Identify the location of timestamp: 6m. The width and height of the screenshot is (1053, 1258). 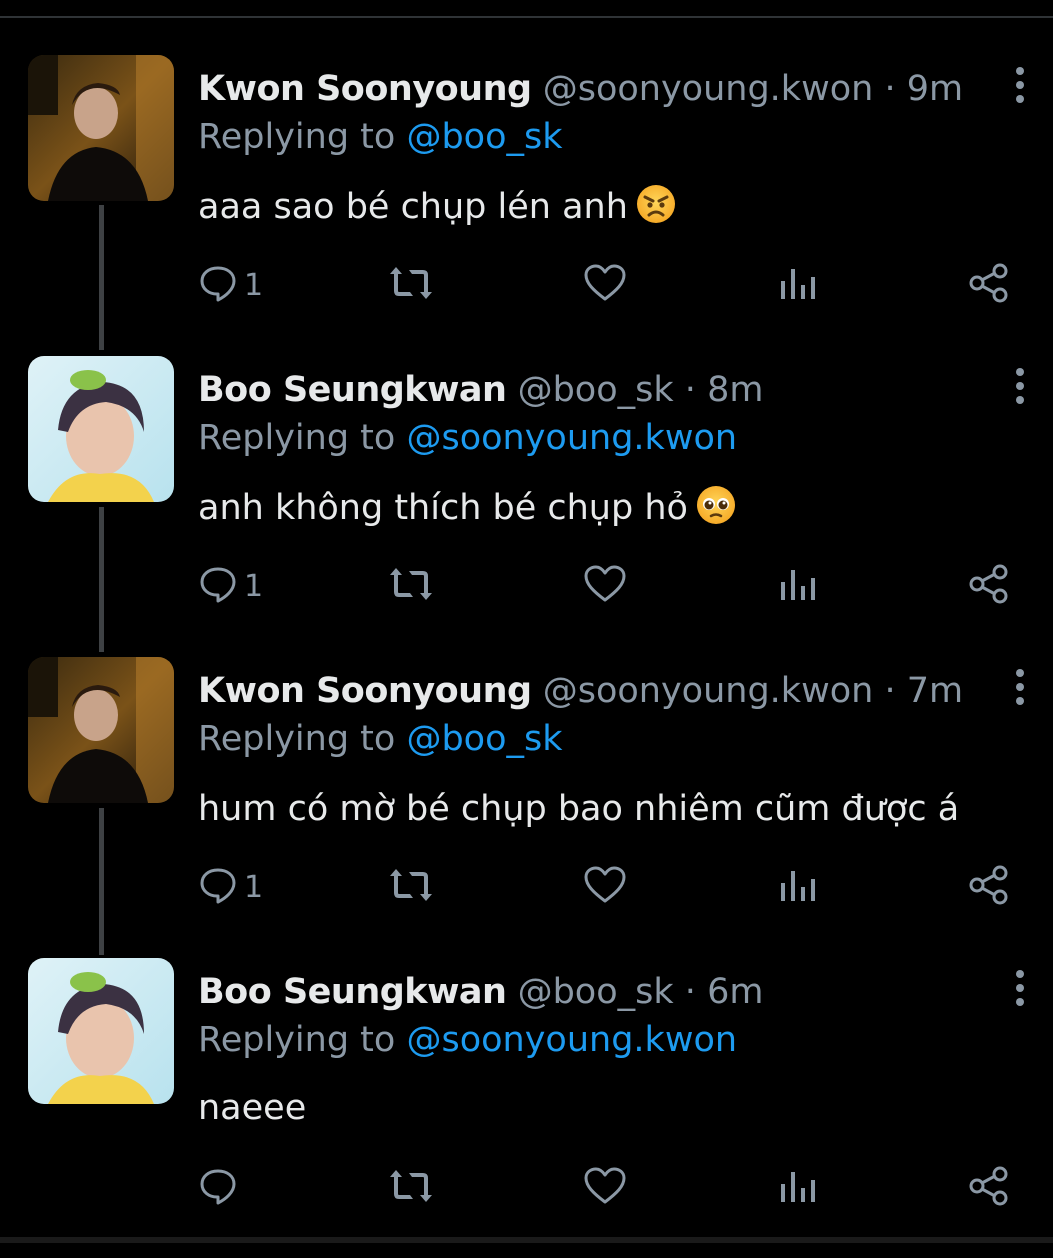
(735, 992).